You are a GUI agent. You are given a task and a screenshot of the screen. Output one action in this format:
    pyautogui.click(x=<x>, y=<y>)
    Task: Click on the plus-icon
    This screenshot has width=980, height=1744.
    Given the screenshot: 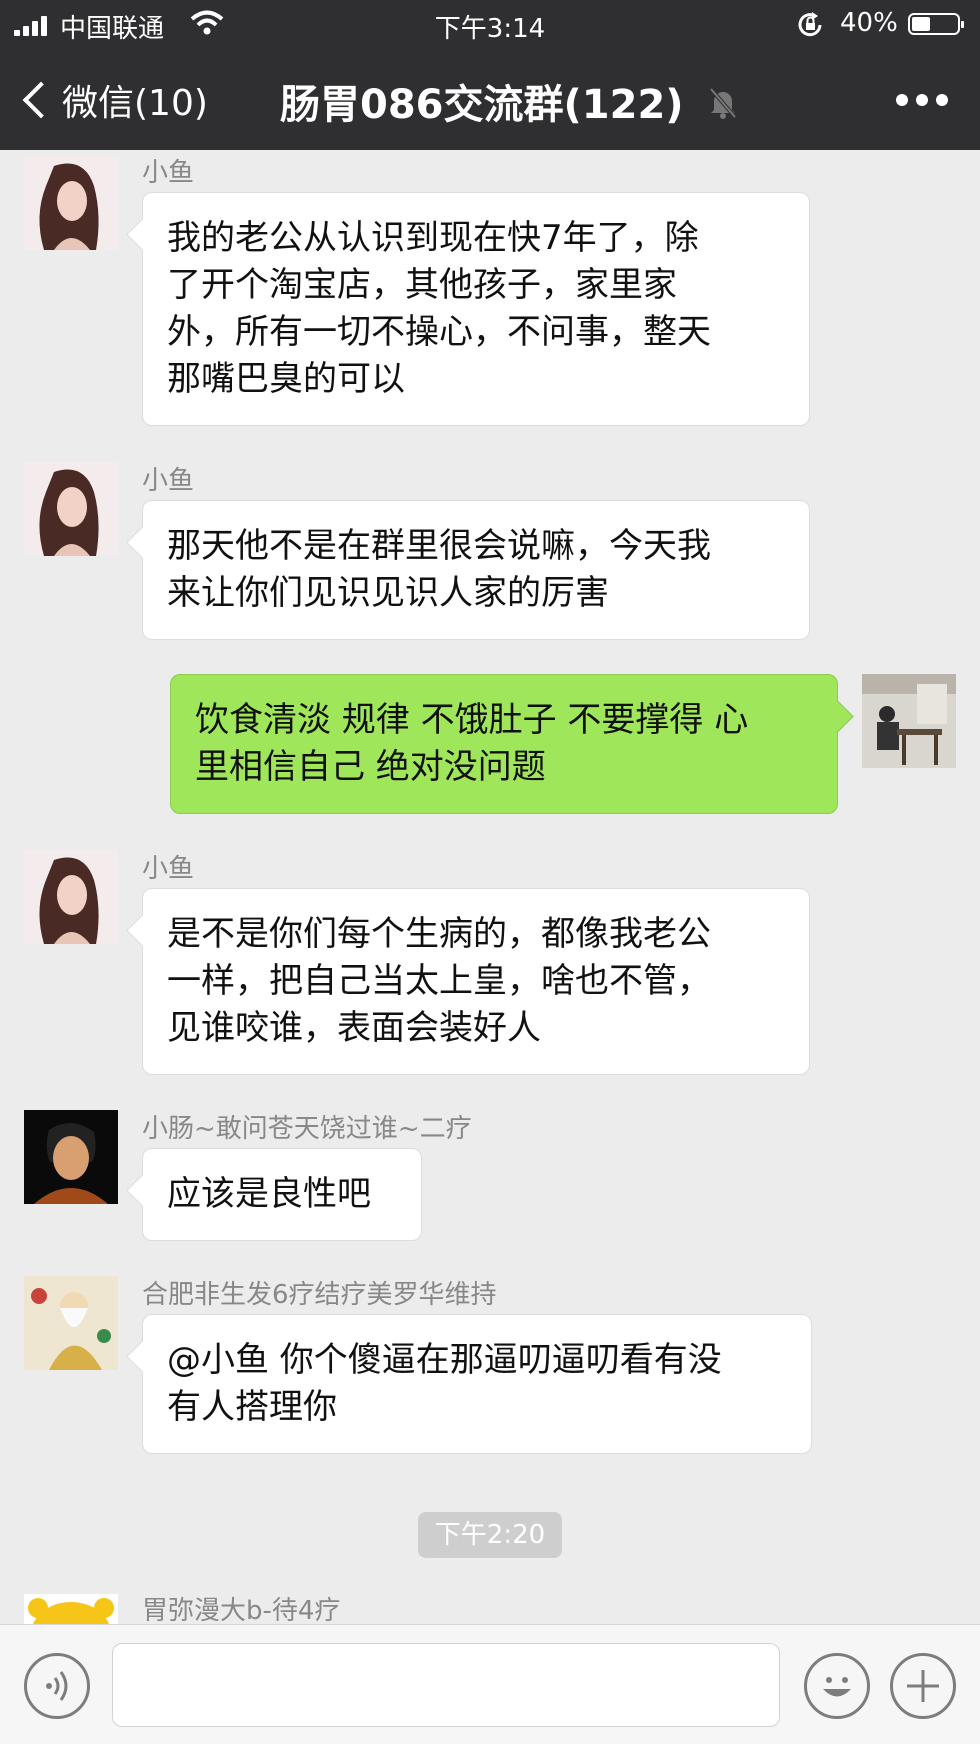 What is the action you would take?
    pyautogui.click(x=923, y=1686)
    